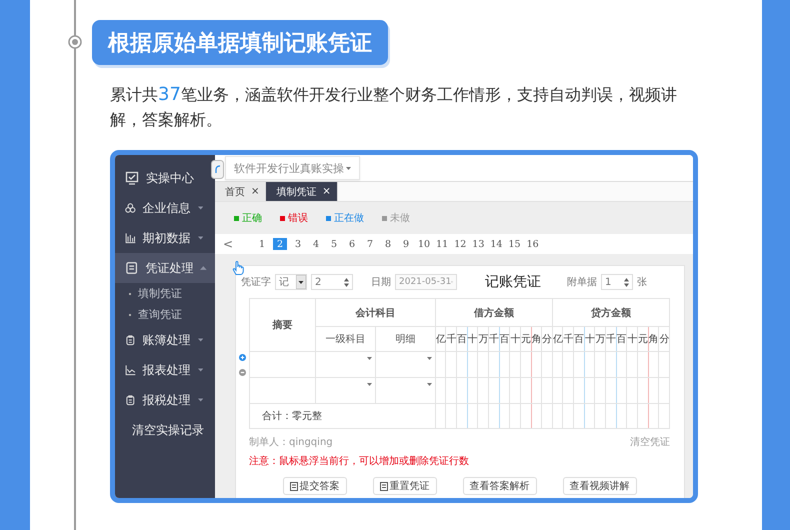 The image size is (790, 530). I want to click on legend-label: 未做, so click(400, 218).